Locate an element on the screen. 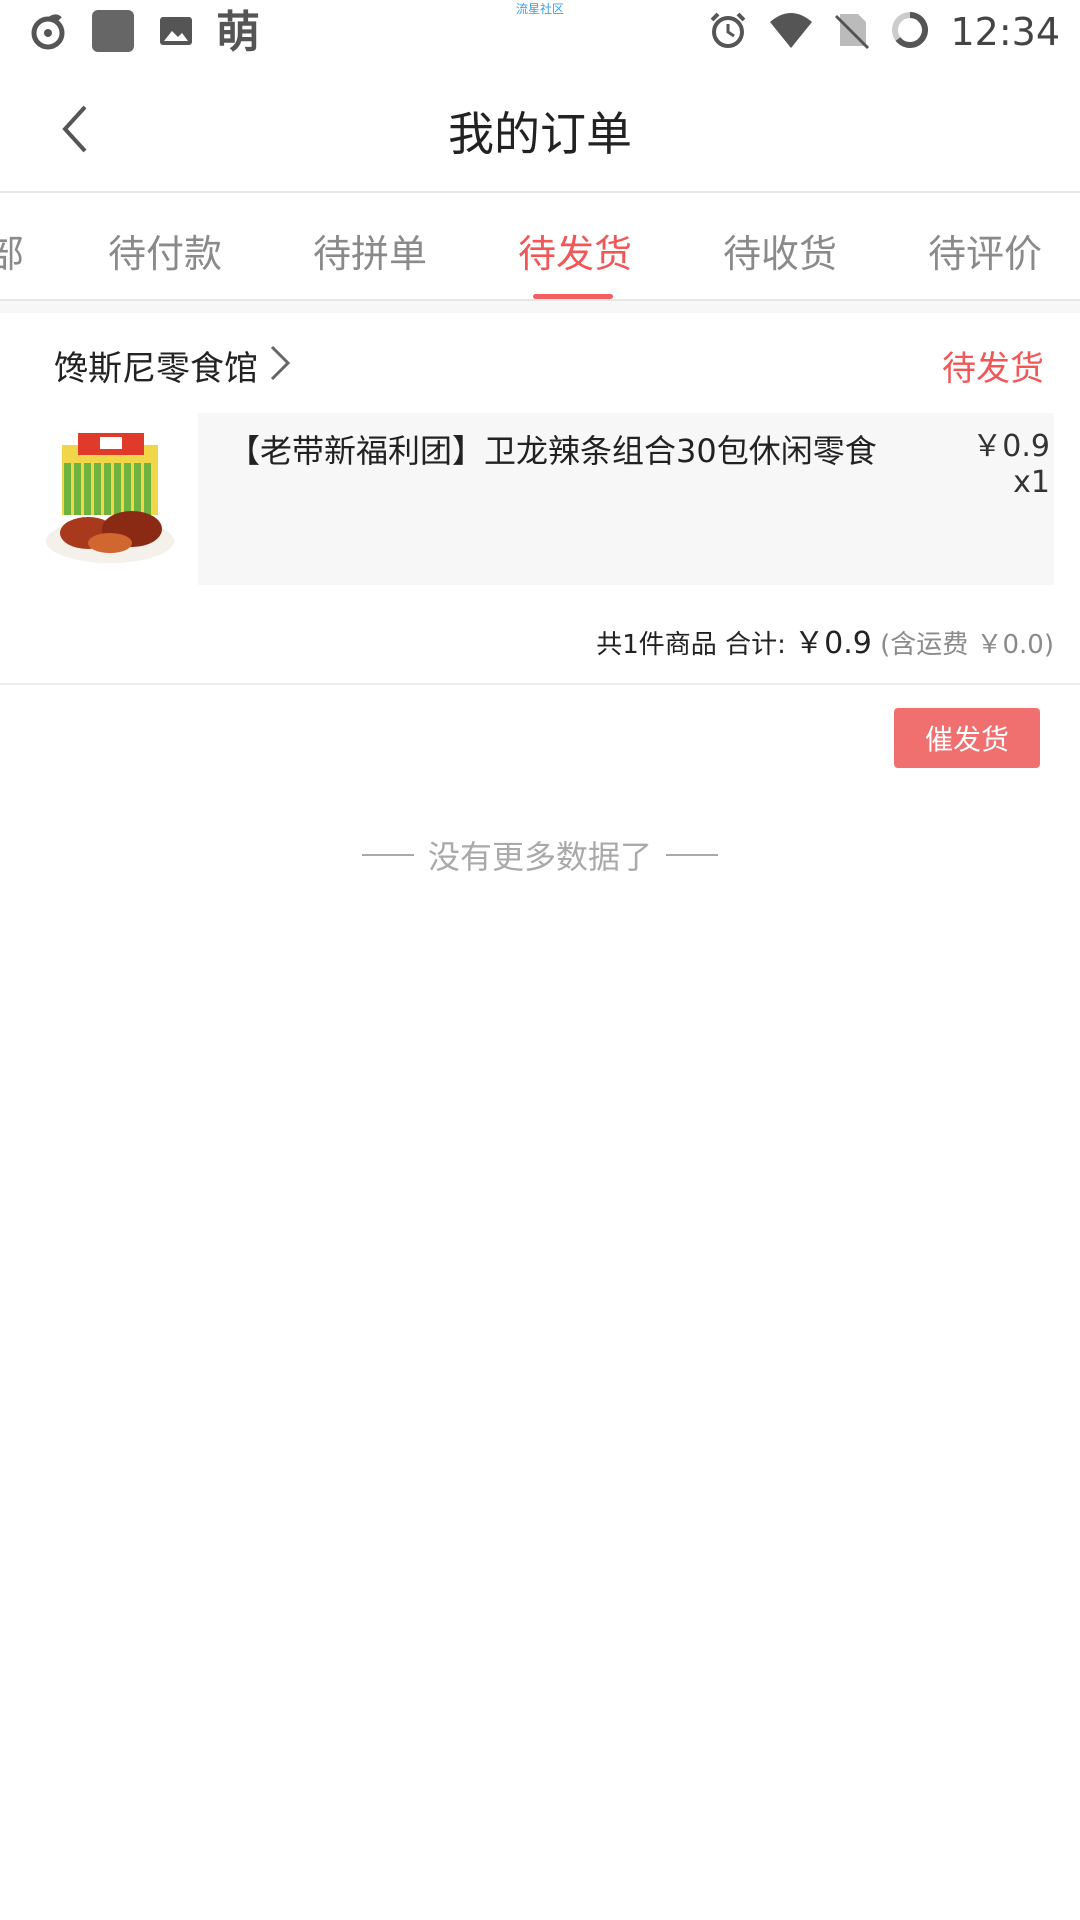 This screenshot has height=1920, width=1080. shop-name: 馋斯尼零食馆 is located at coordinates (156, 365).